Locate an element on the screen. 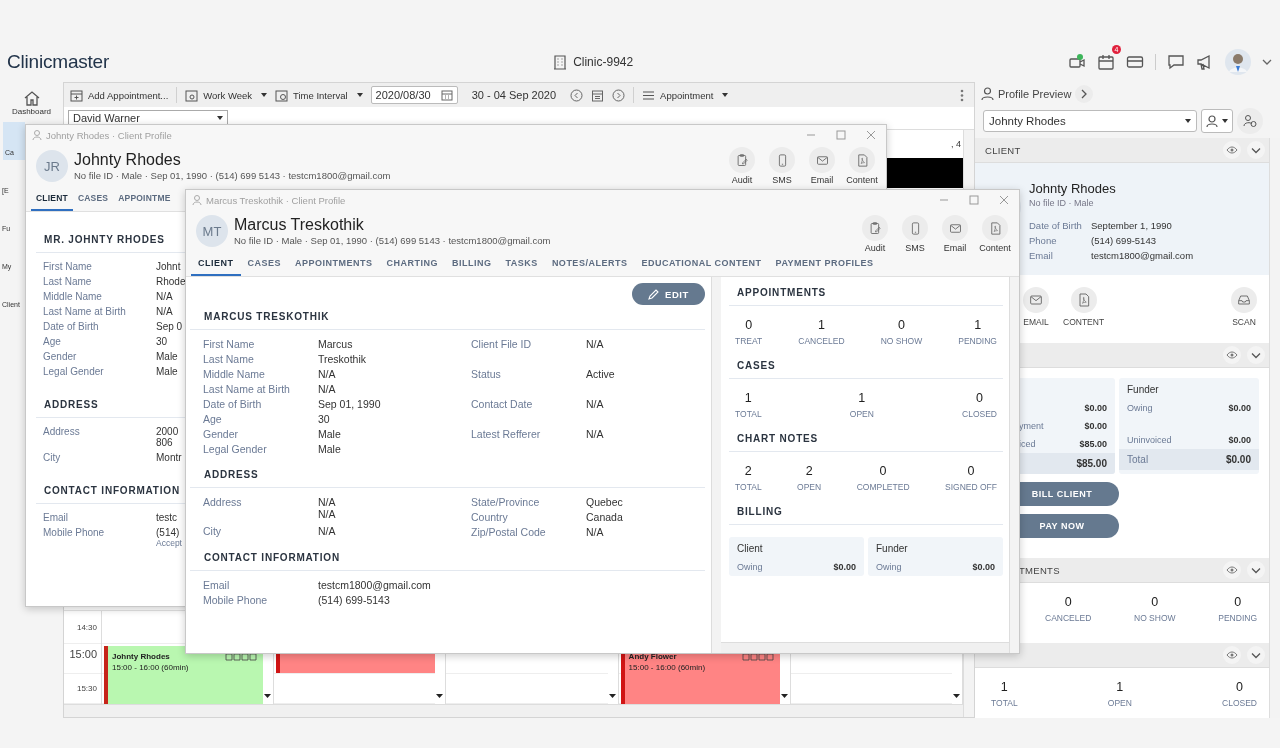 Image resolution: width=1280 pixels, height=748 pixels. calendar-plus-icon is located at coordinates (76, 95).